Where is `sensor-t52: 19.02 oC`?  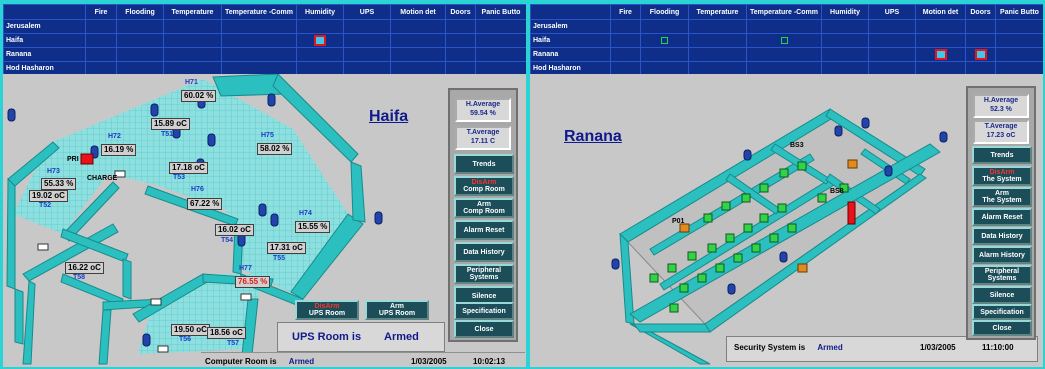
sensor-t52: 19.02 oC is located at coordinates (48, 196).